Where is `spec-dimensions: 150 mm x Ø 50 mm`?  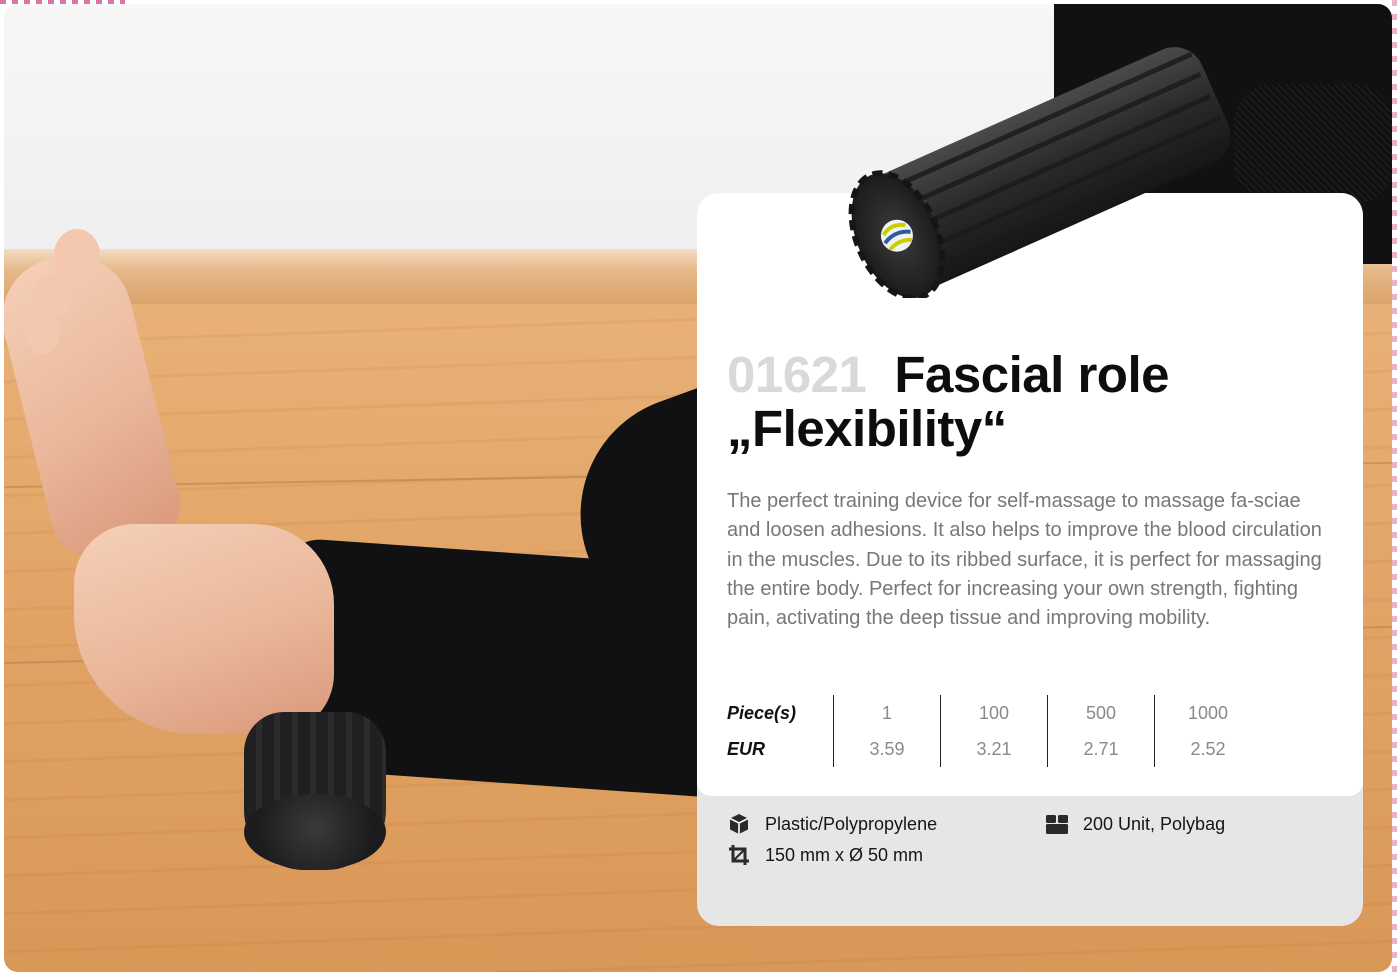 spec-dimensions: 150 mm x Ø 50 mm is located at coordinates (825, 855).